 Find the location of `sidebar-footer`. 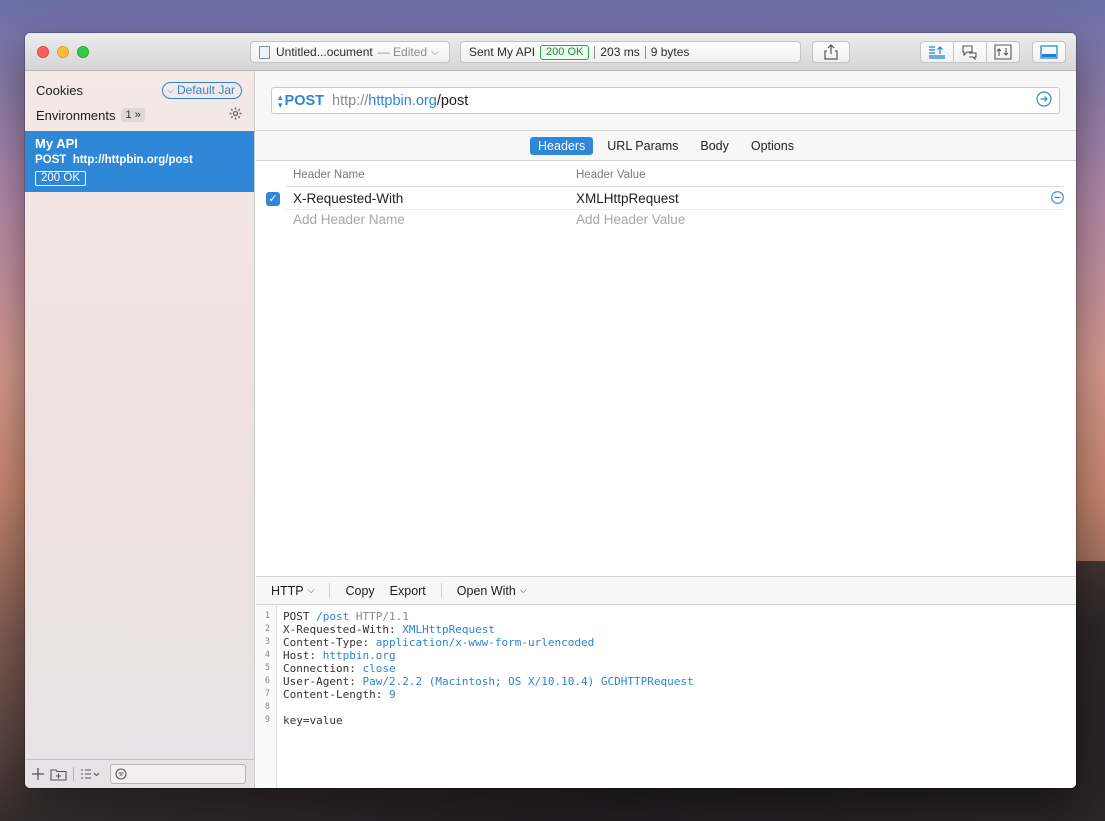

sidebar-footer is located at coordinates (139, 773).